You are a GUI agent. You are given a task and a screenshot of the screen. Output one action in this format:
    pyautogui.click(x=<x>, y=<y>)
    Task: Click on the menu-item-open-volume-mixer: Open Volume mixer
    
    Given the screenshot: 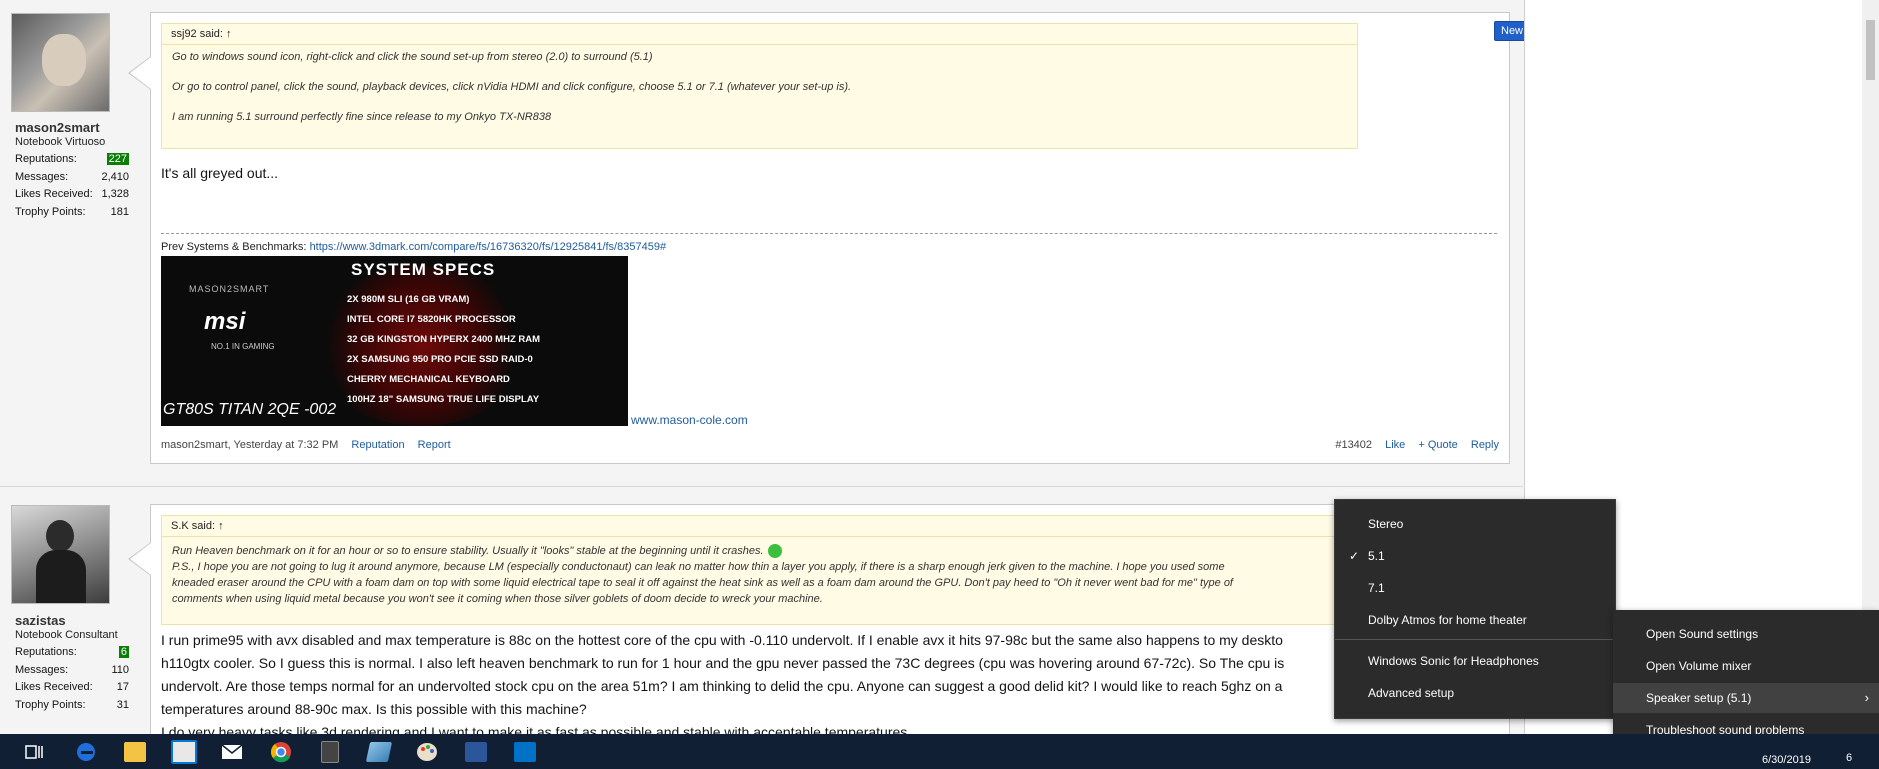 What is the action you would take?
    pyautogui.click(x=1698, y=666)
    